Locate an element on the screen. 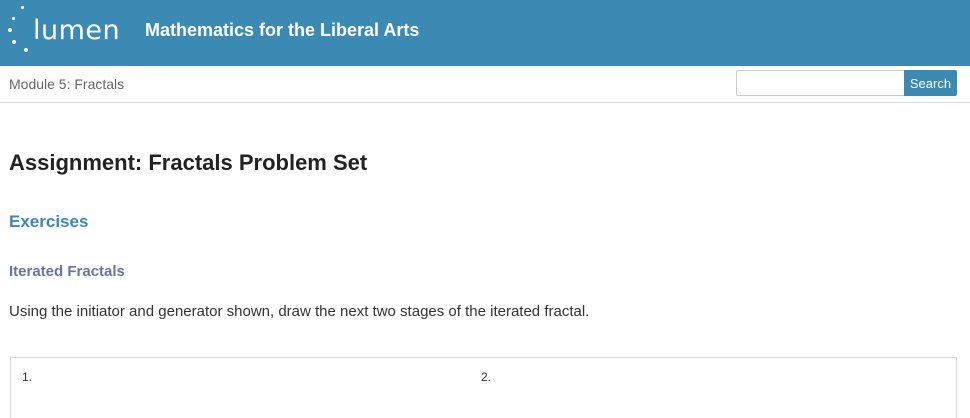  problem-number: 2. is located at coordinates (486, 377).